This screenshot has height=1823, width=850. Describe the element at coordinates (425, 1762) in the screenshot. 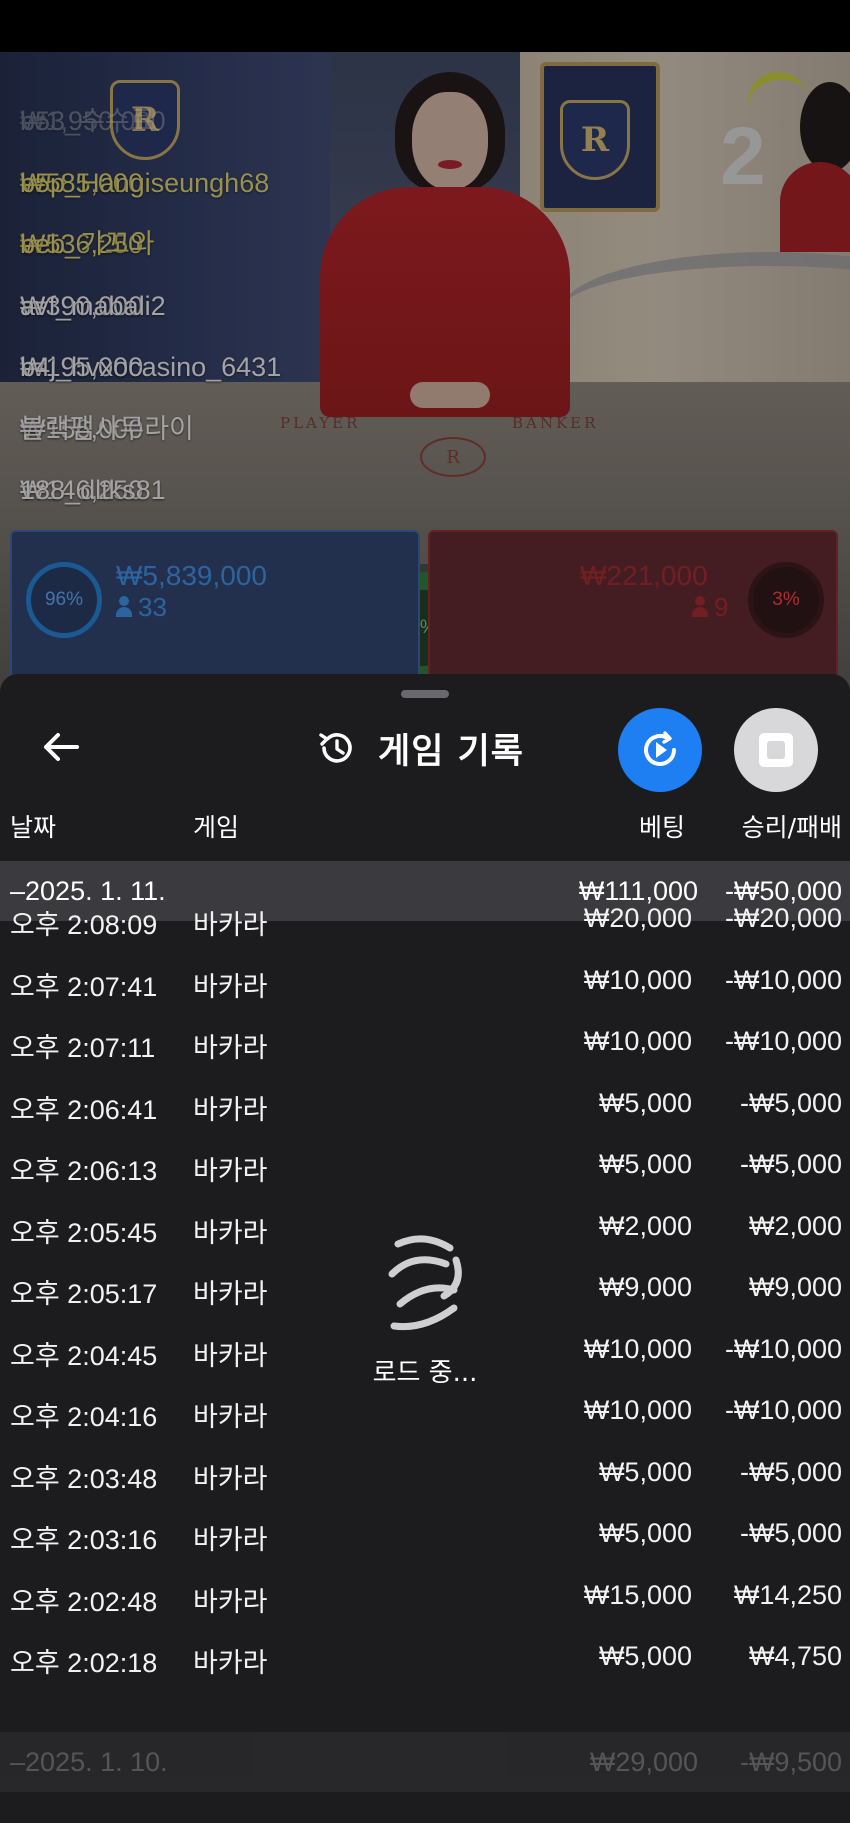

I see `day-group-header: –2025. 1. 10. ₩29,000 -₩9,500` at that location.